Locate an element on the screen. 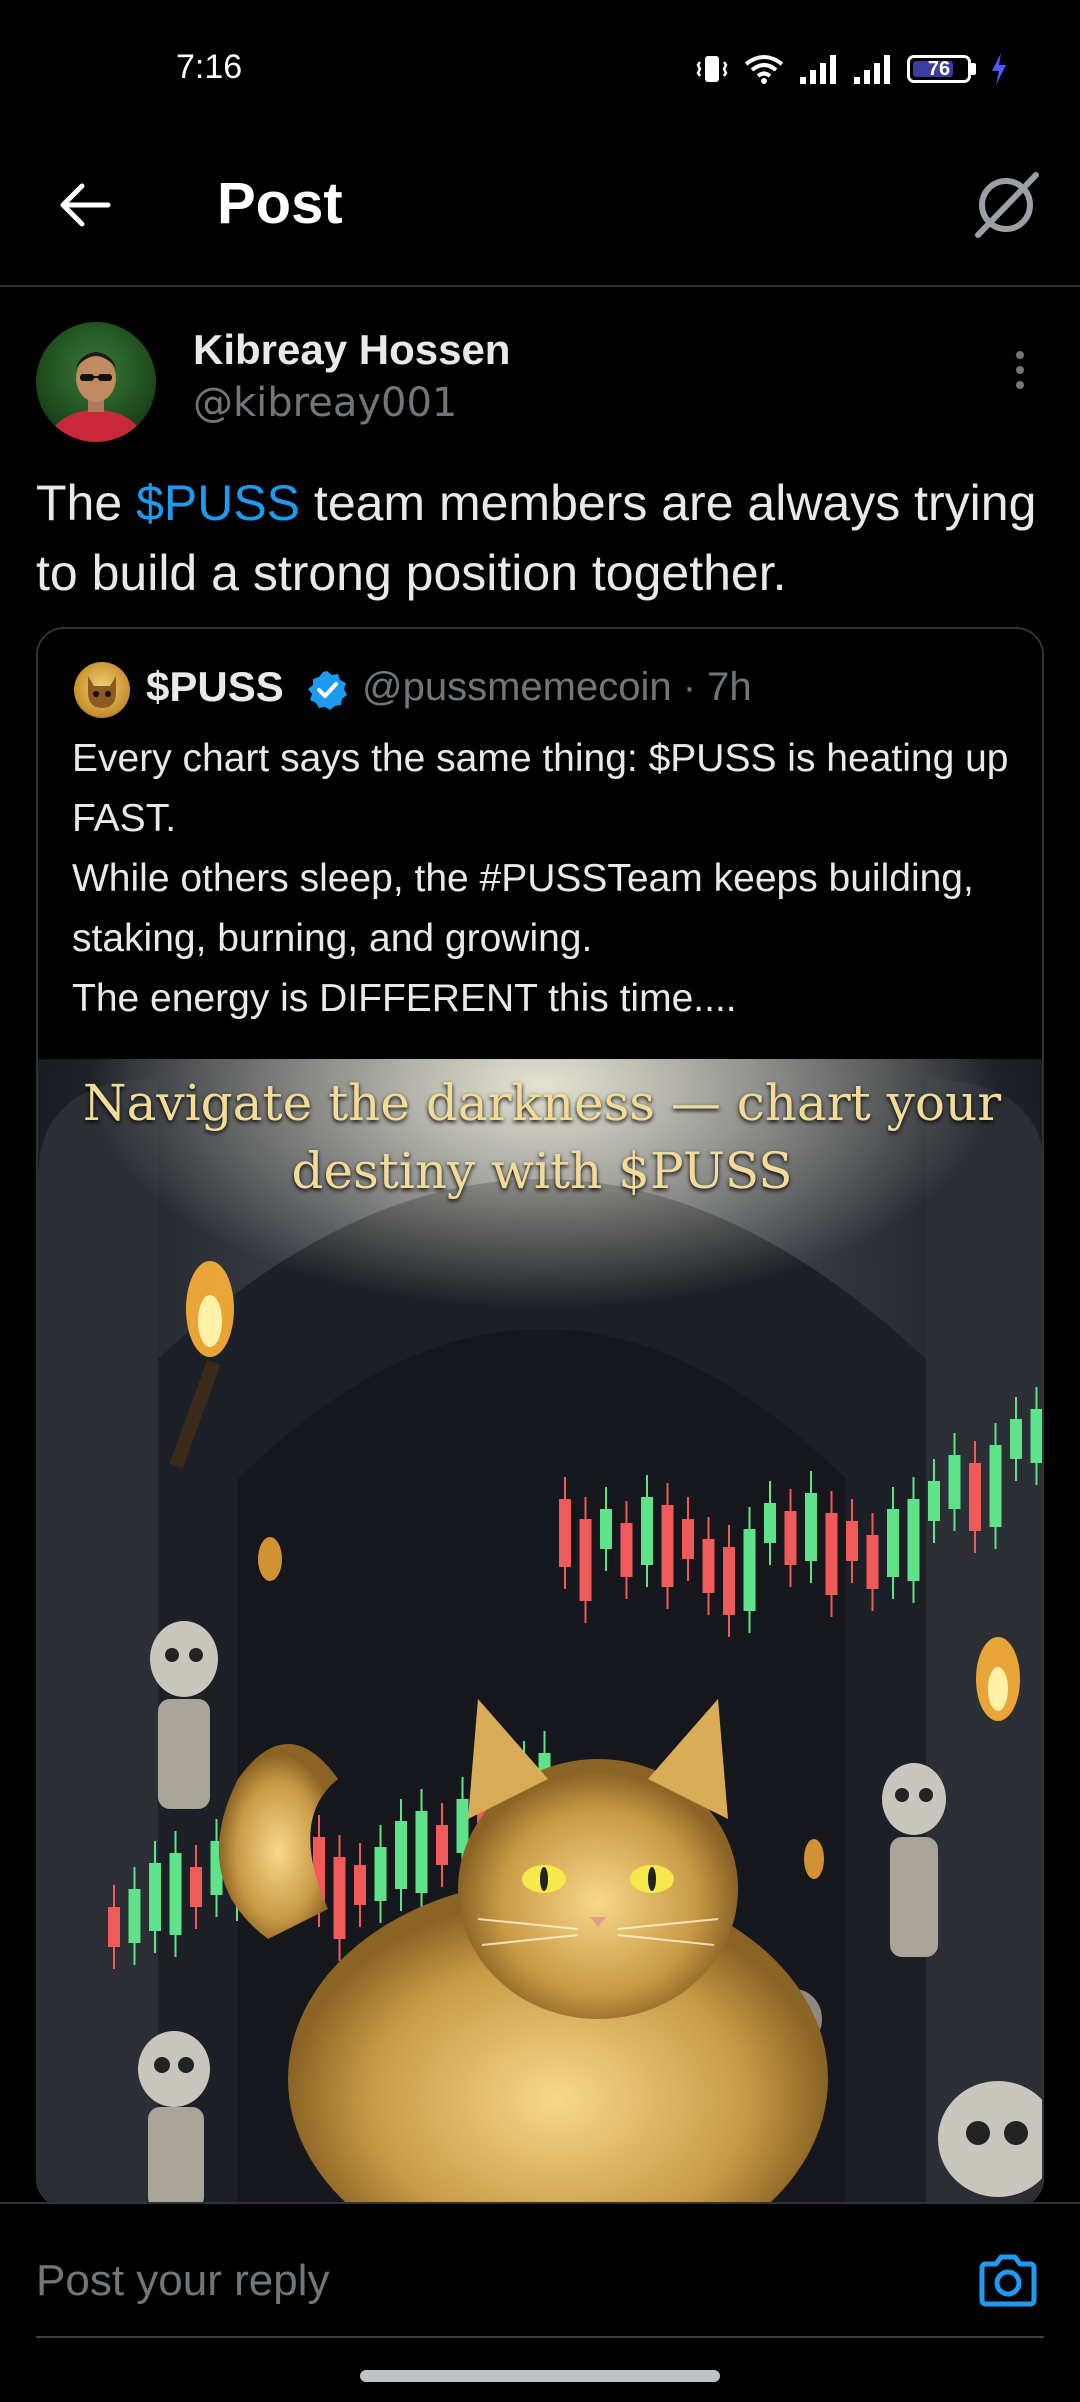 This screenshot has width=1080, height=2402. grok-button is located at coordinates (1006, 205).